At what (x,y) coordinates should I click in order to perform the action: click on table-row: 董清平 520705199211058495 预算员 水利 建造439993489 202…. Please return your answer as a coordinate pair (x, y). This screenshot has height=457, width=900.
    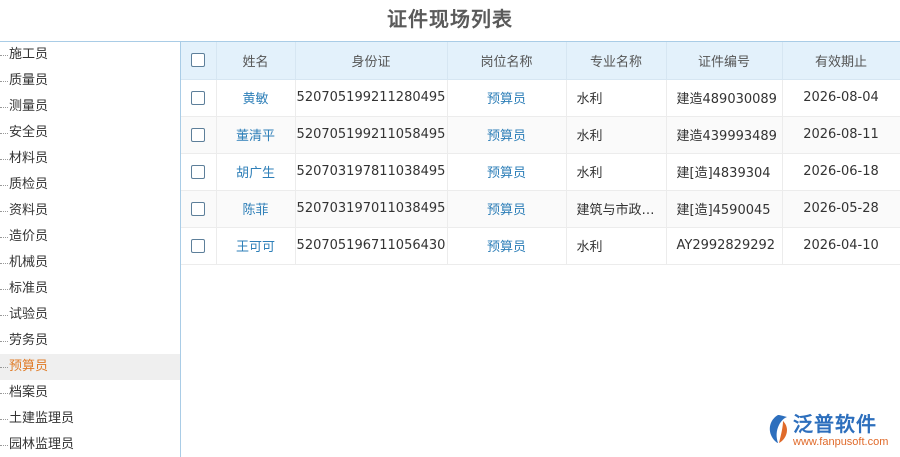
    Looking at the image, I should click on (540, 135).